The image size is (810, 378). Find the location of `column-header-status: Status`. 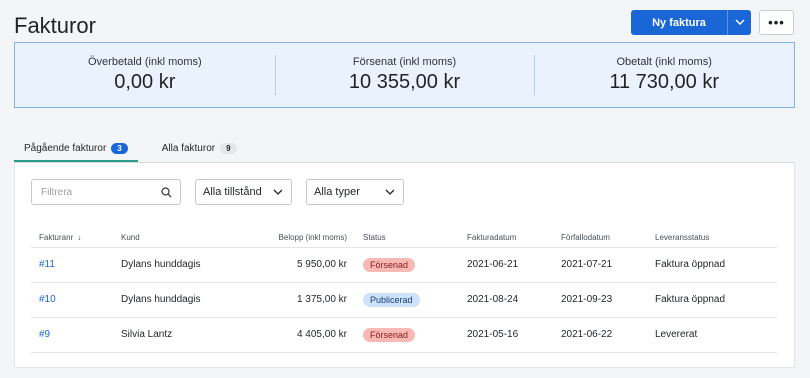

column-header-status: Status is located at coordinates (415, 238).